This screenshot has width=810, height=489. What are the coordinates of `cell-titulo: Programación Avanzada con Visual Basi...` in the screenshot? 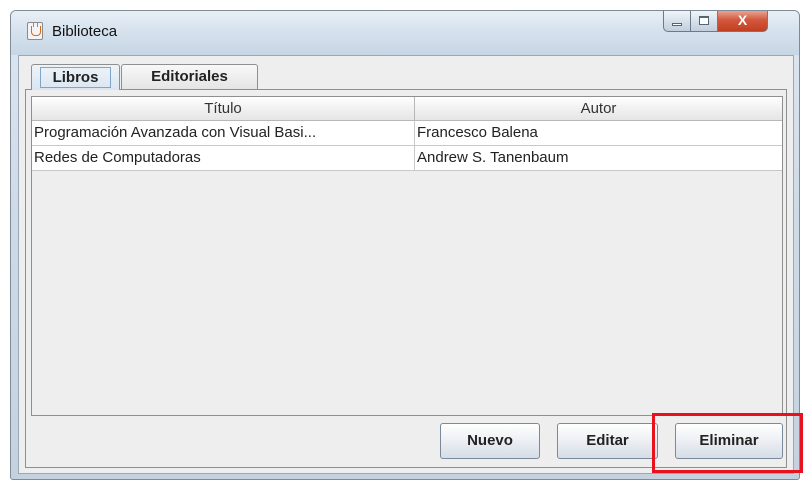 It's located at (223, 133).